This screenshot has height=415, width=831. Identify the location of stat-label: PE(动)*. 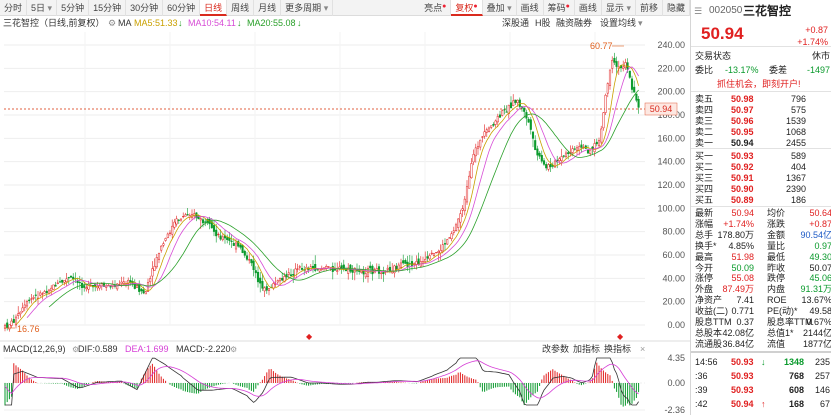
(782, 311).